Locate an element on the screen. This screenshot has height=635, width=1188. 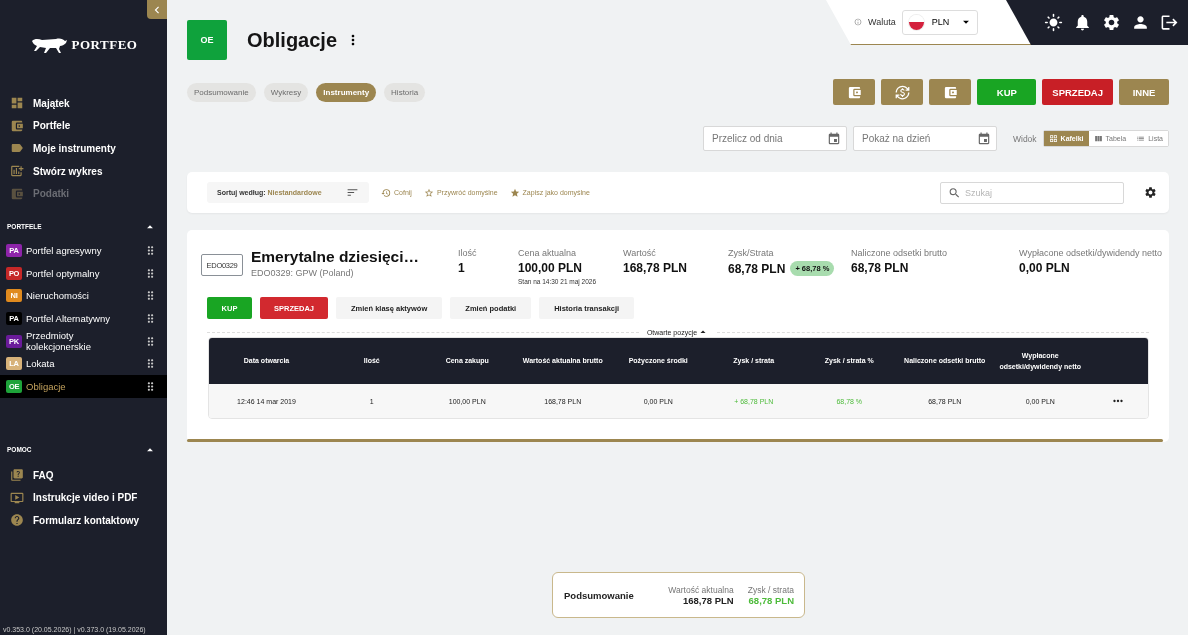
sell-button: SPRZEDAJ is located at coordinates (1077, 92).